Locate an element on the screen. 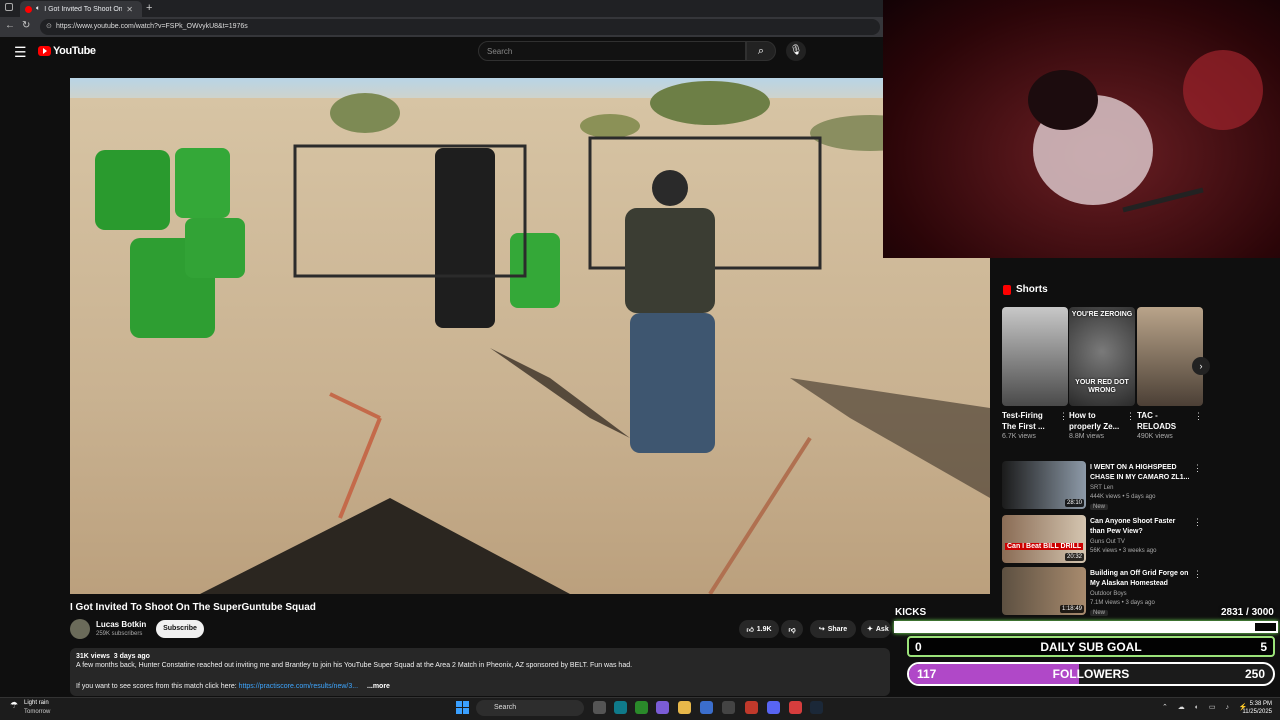 Image resolution: width=1280 pixels, height=720 pixels. browser-tab: 🔈︎ I Got Invited To Shoot On The ✕ is located at coordinates (81, 9).